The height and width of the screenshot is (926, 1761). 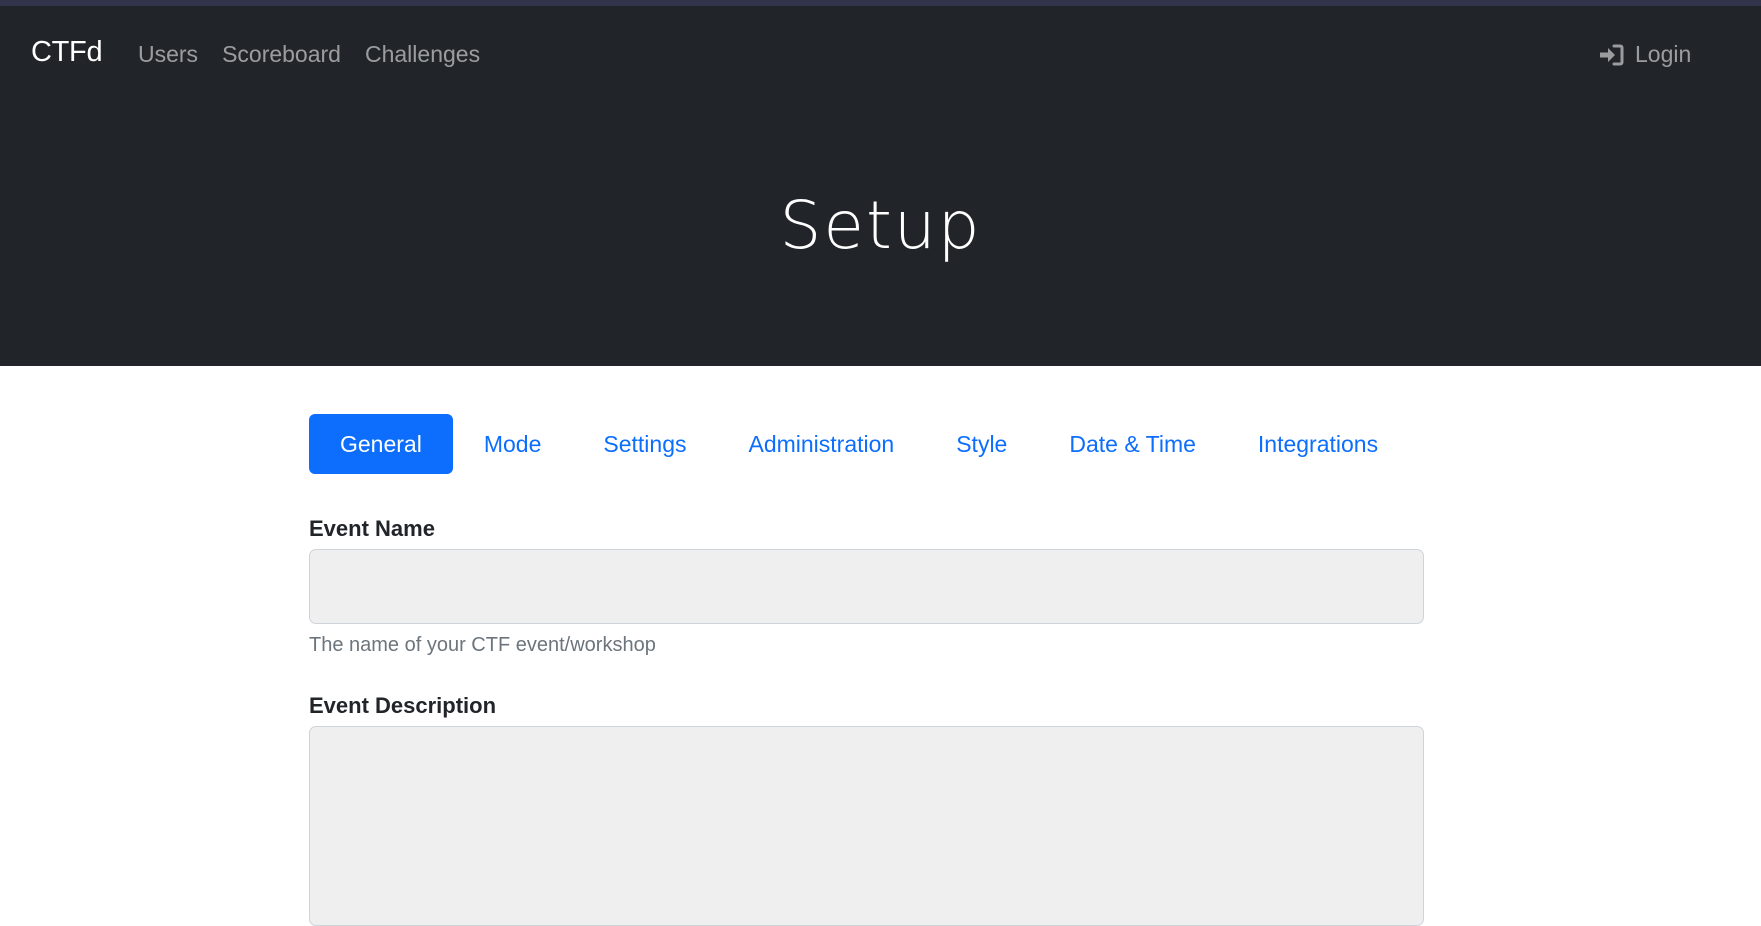 What do you see at coordinates (381, 444) in the screenshot?
I see `tab-general: General` at bounding box center [381, 444].